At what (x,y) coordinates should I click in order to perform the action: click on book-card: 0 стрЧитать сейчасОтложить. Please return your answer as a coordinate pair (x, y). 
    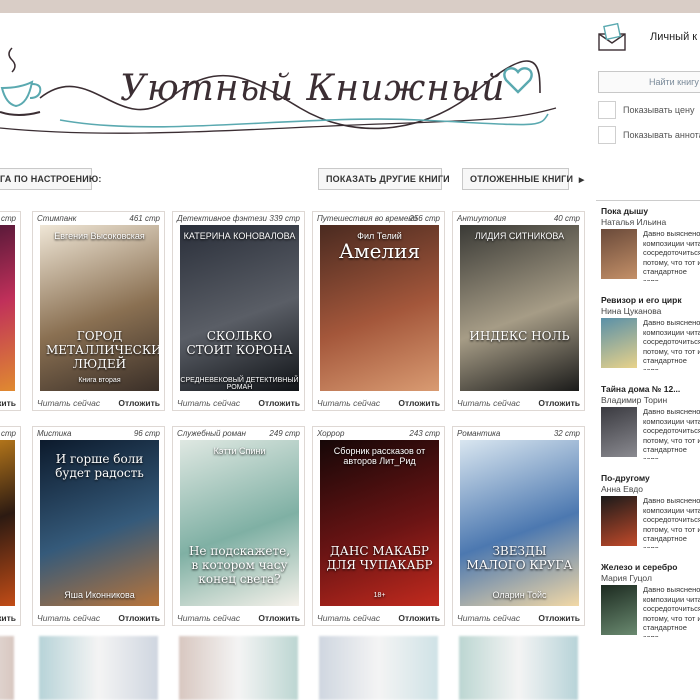
    Looking at the image, I should click on (10, 311).